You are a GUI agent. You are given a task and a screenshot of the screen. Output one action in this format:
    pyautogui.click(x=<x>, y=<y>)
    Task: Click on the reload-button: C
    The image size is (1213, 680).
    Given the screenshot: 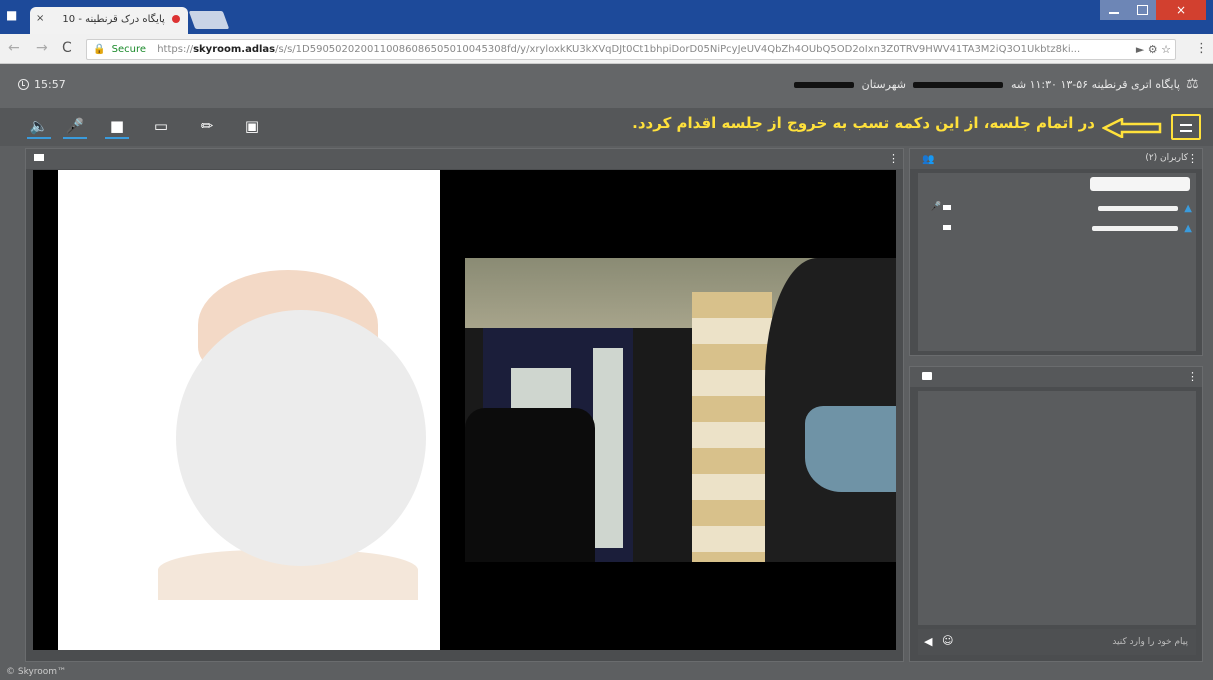 What is the action you would take?
    pyautogui.click(x=67, y=48)
    